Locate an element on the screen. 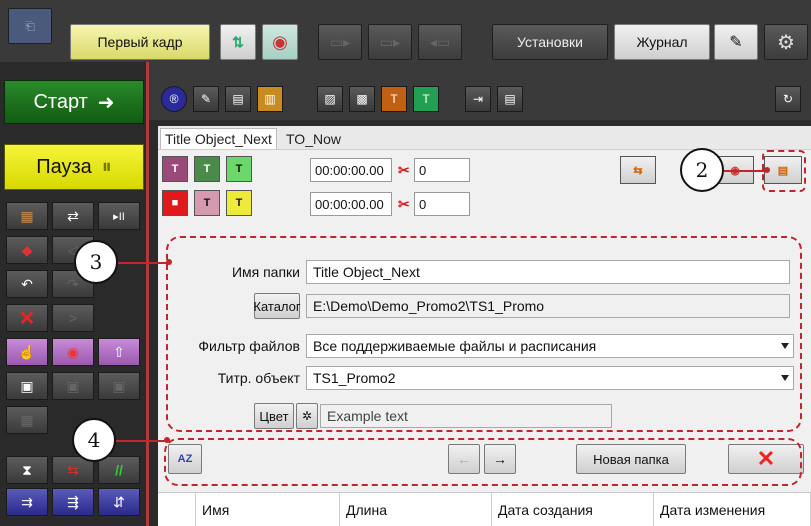 The height and width of the screenshot is (526, 811). home-icon: ⎗ is located at coordinates (30, 25).